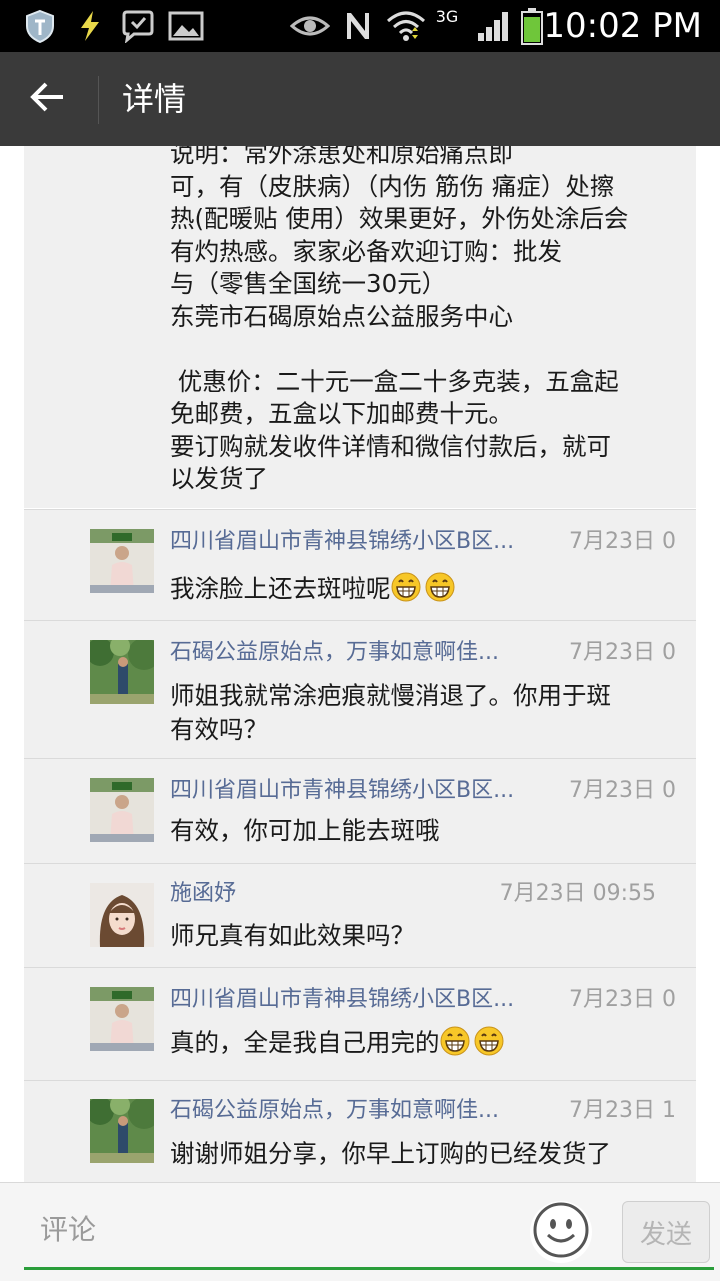  What do you see at coordinates (622, 1110) in the screenshot?
I see `comment-time: 7月23日 1` at bounding box center [622, 1110].